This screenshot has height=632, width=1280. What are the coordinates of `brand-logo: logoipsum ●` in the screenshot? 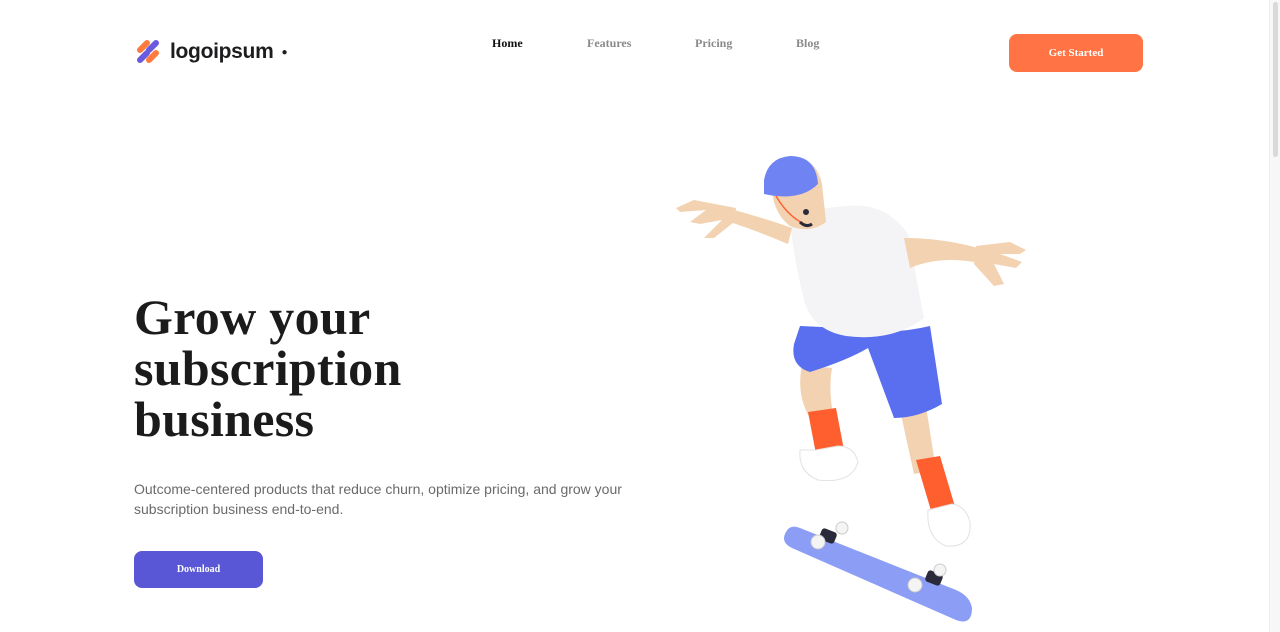 It's located at (211, 52).